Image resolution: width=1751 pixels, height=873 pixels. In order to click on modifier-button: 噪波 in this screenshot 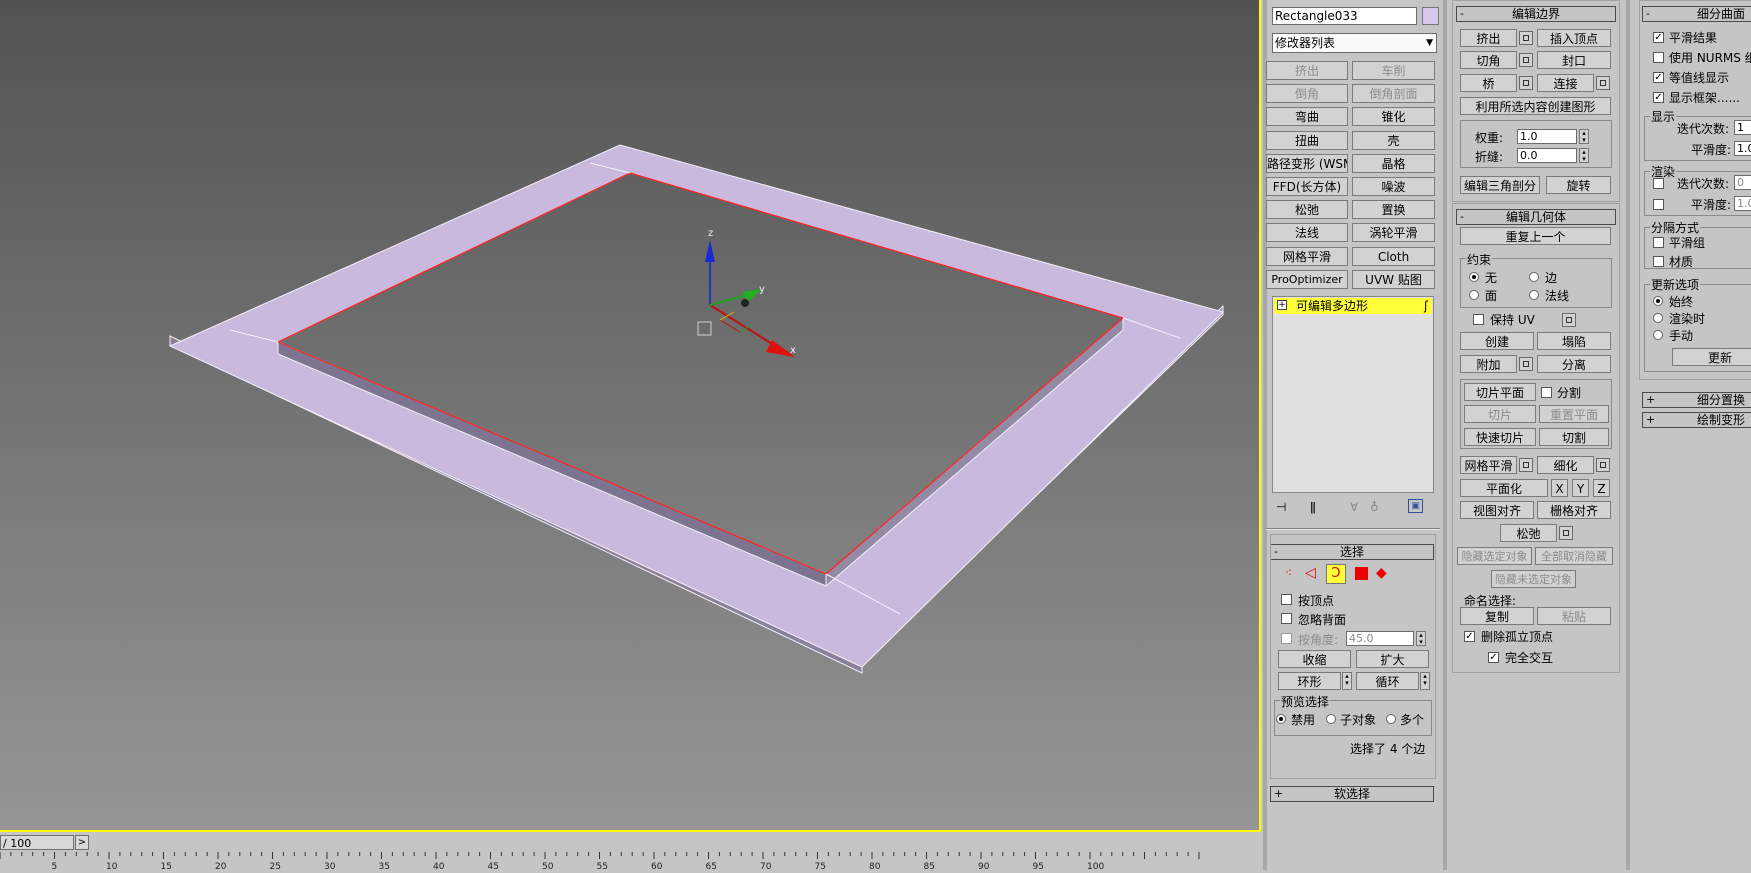, I will do `click(1393, 186)`.